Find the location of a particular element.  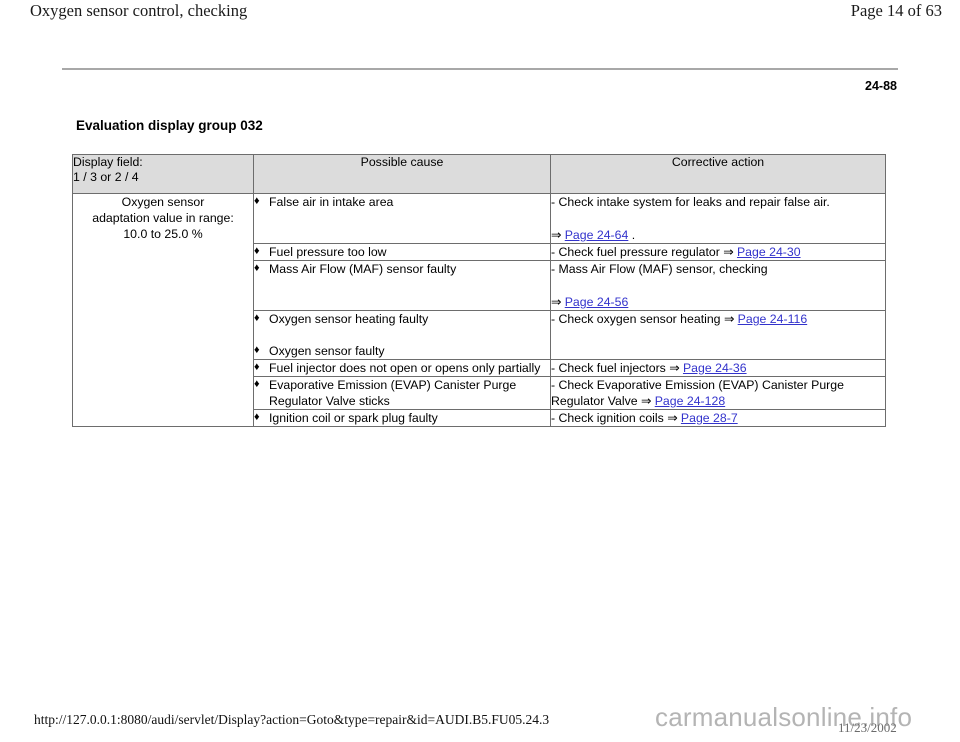

action-link-wrapper: ⇒ Page 24-56 is located at coordinates (718, 302).